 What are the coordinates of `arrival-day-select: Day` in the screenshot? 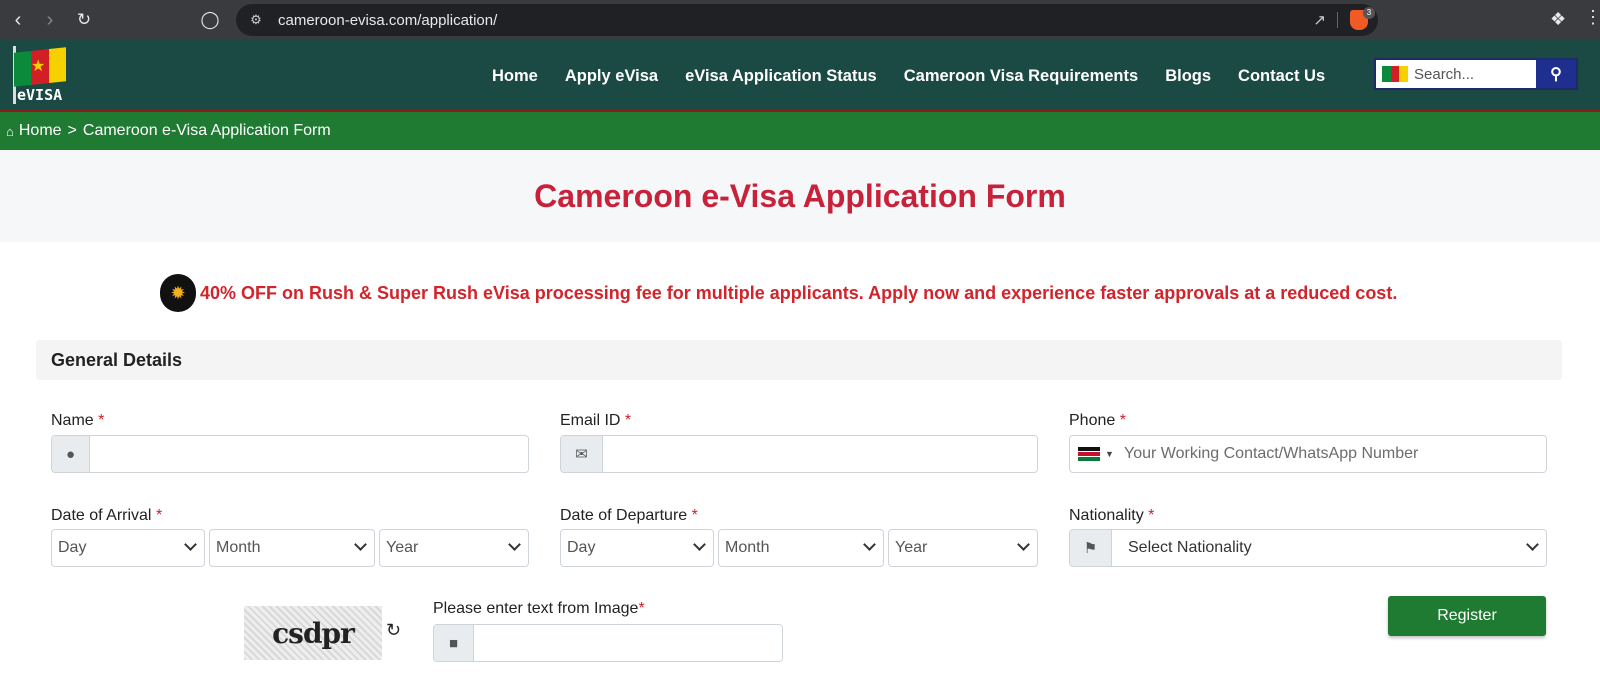 It's located at (128, 548).